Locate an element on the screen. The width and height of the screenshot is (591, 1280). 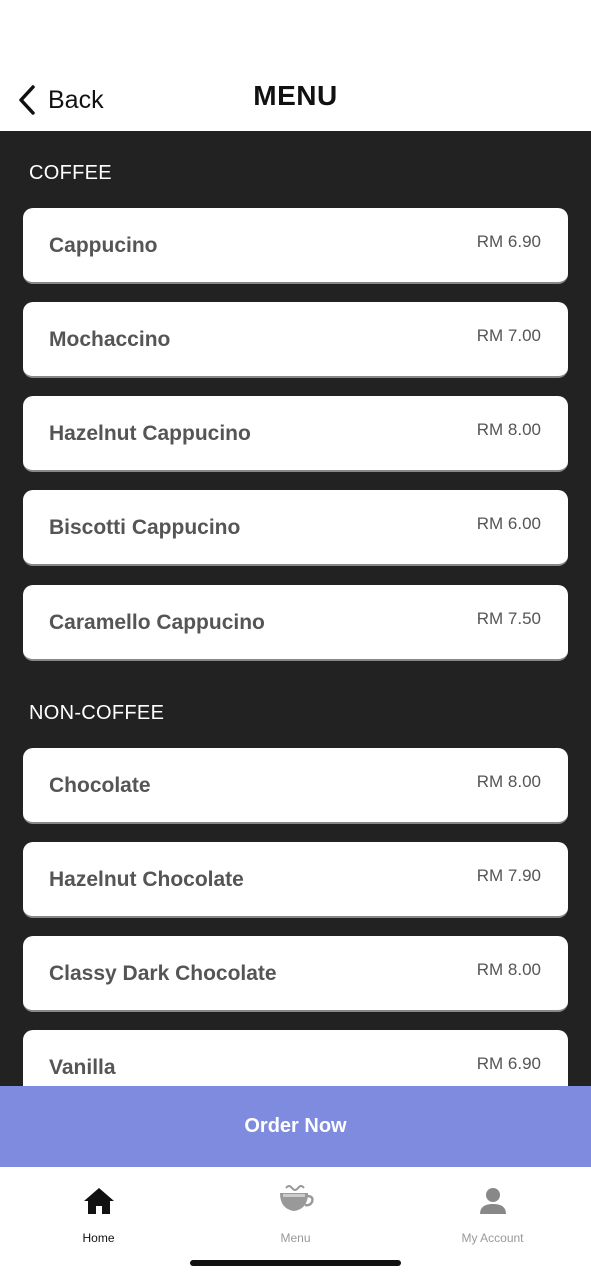
section-title-coffee: COFFEE is located at coordinates (70, 173).